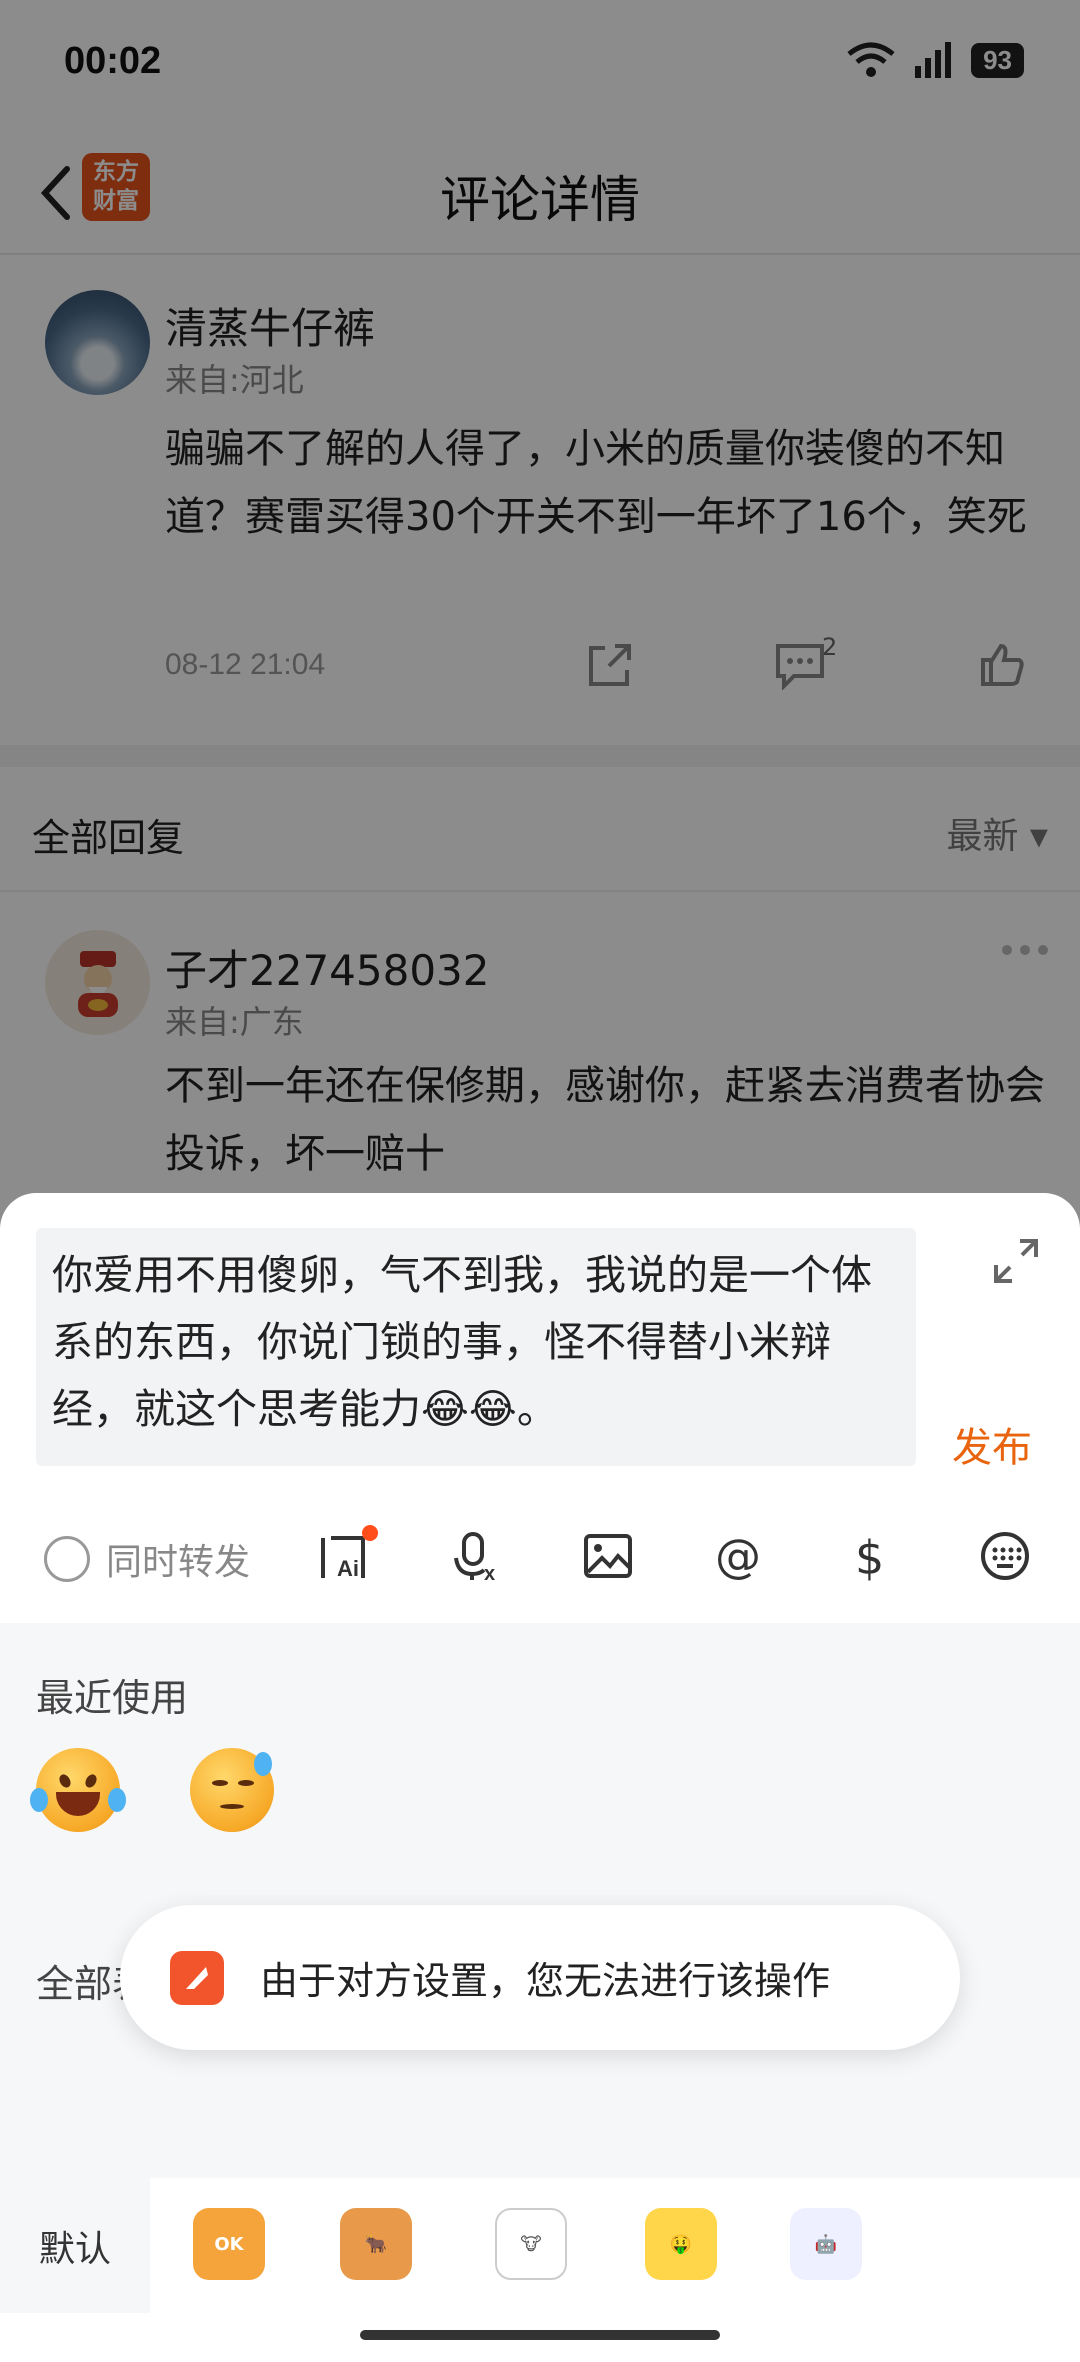 Image resolution: width=1080 pixels, height=2362 pixels. What do you see at coordinates (376, 2244) in the screenshot?
I see `sticker-tab-cow-icon: 🐂` at bounding box center [376, 2244].